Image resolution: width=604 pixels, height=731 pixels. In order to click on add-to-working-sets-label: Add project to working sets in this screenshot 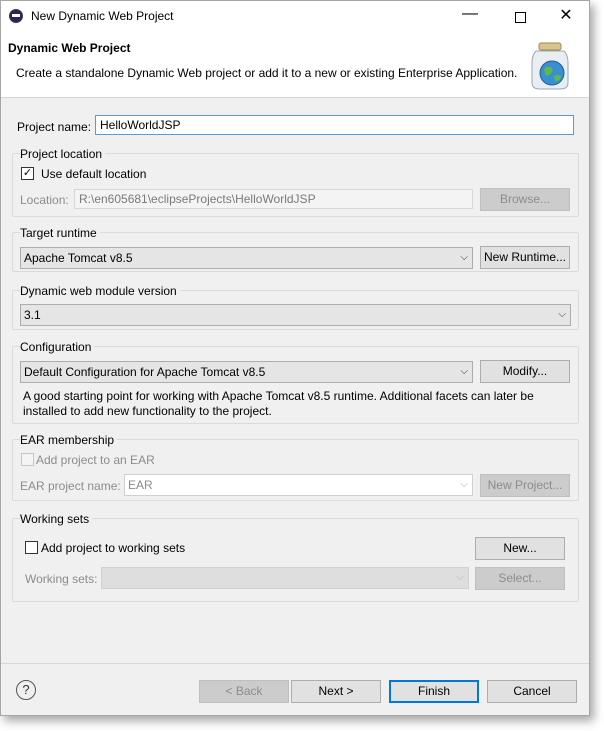, I will do `click(113, 548)`.